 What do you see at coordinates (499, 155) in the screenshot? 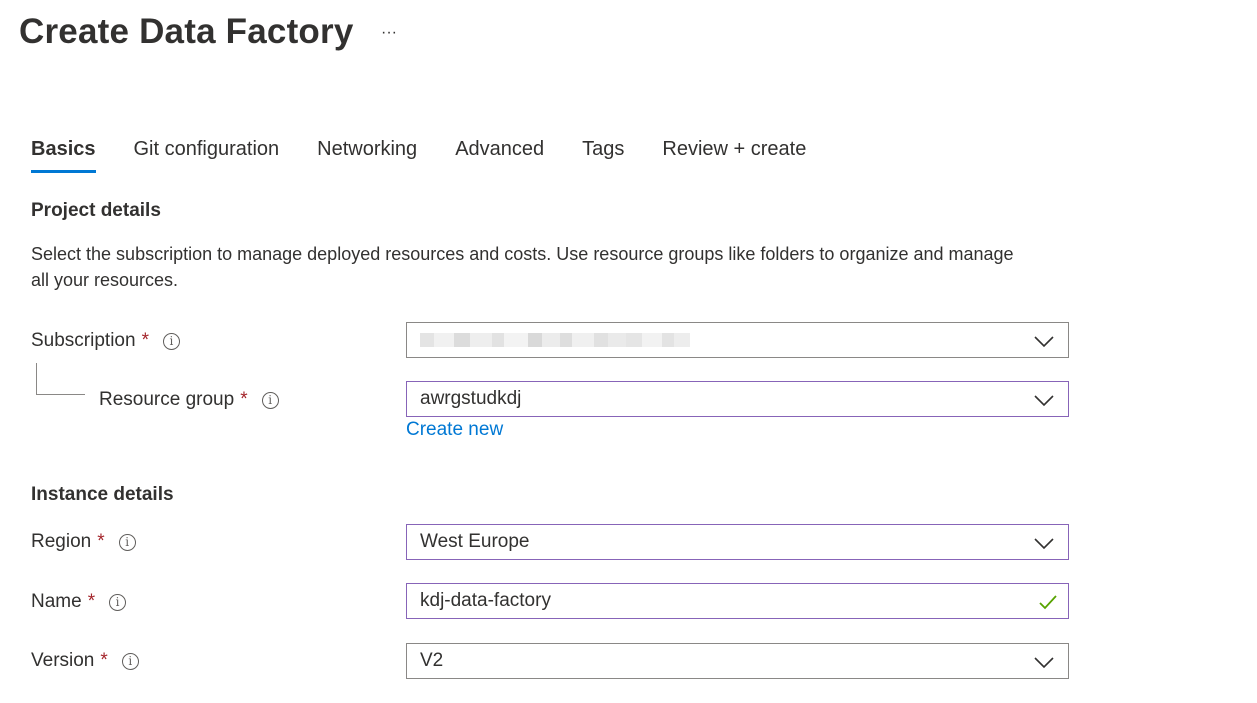
I see `tab-advanced: Advanced` at bounding box center [499, 155].